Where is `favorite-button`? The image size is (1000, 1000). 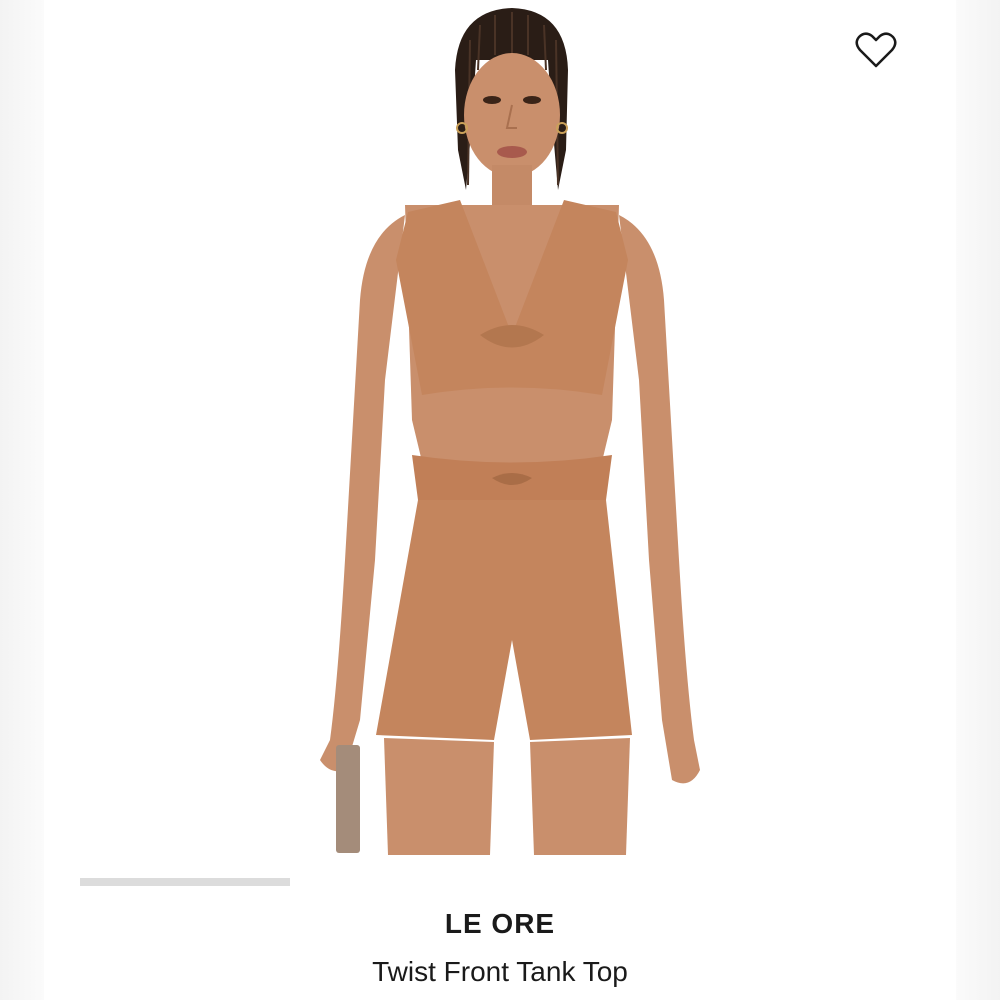 favorite-button is located at coordinates (876, 50).